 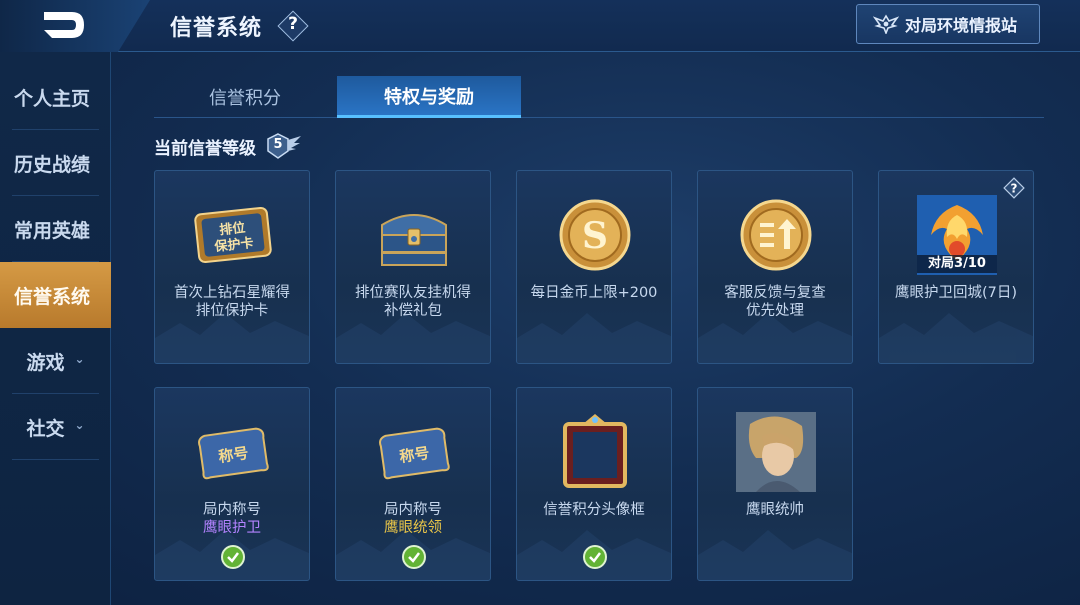 I want to click on avatar-frame-icon, so click(x=595, y=451).